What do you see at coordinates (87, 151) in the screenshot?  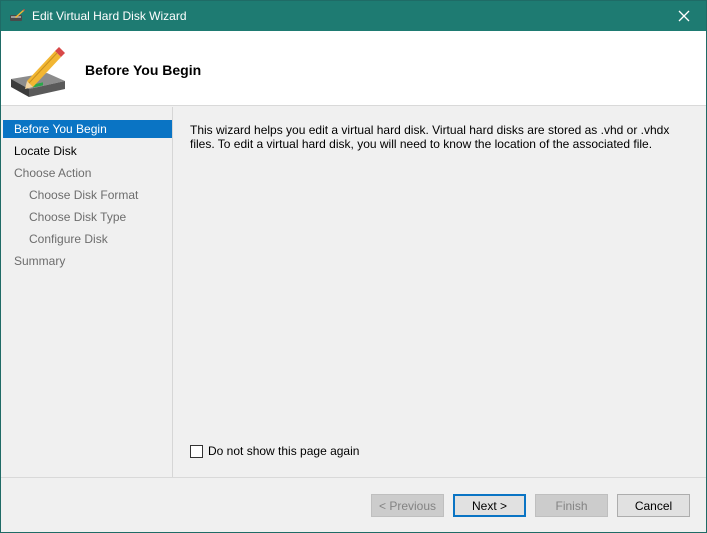 I see `nav-item-locate-disk: Locate Disk` at bounding box center [87, 151].